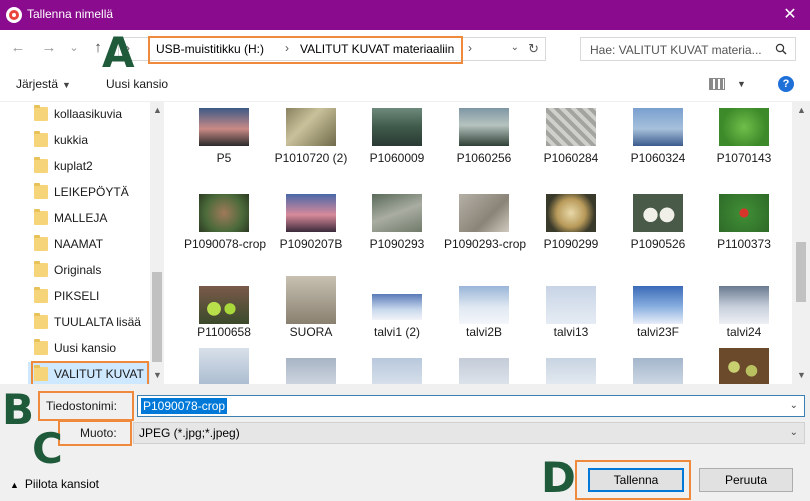  Describe the element at coordinates (137, 84) in the screenshot. I see `new-folder-button: Uusi kansio` at that location.